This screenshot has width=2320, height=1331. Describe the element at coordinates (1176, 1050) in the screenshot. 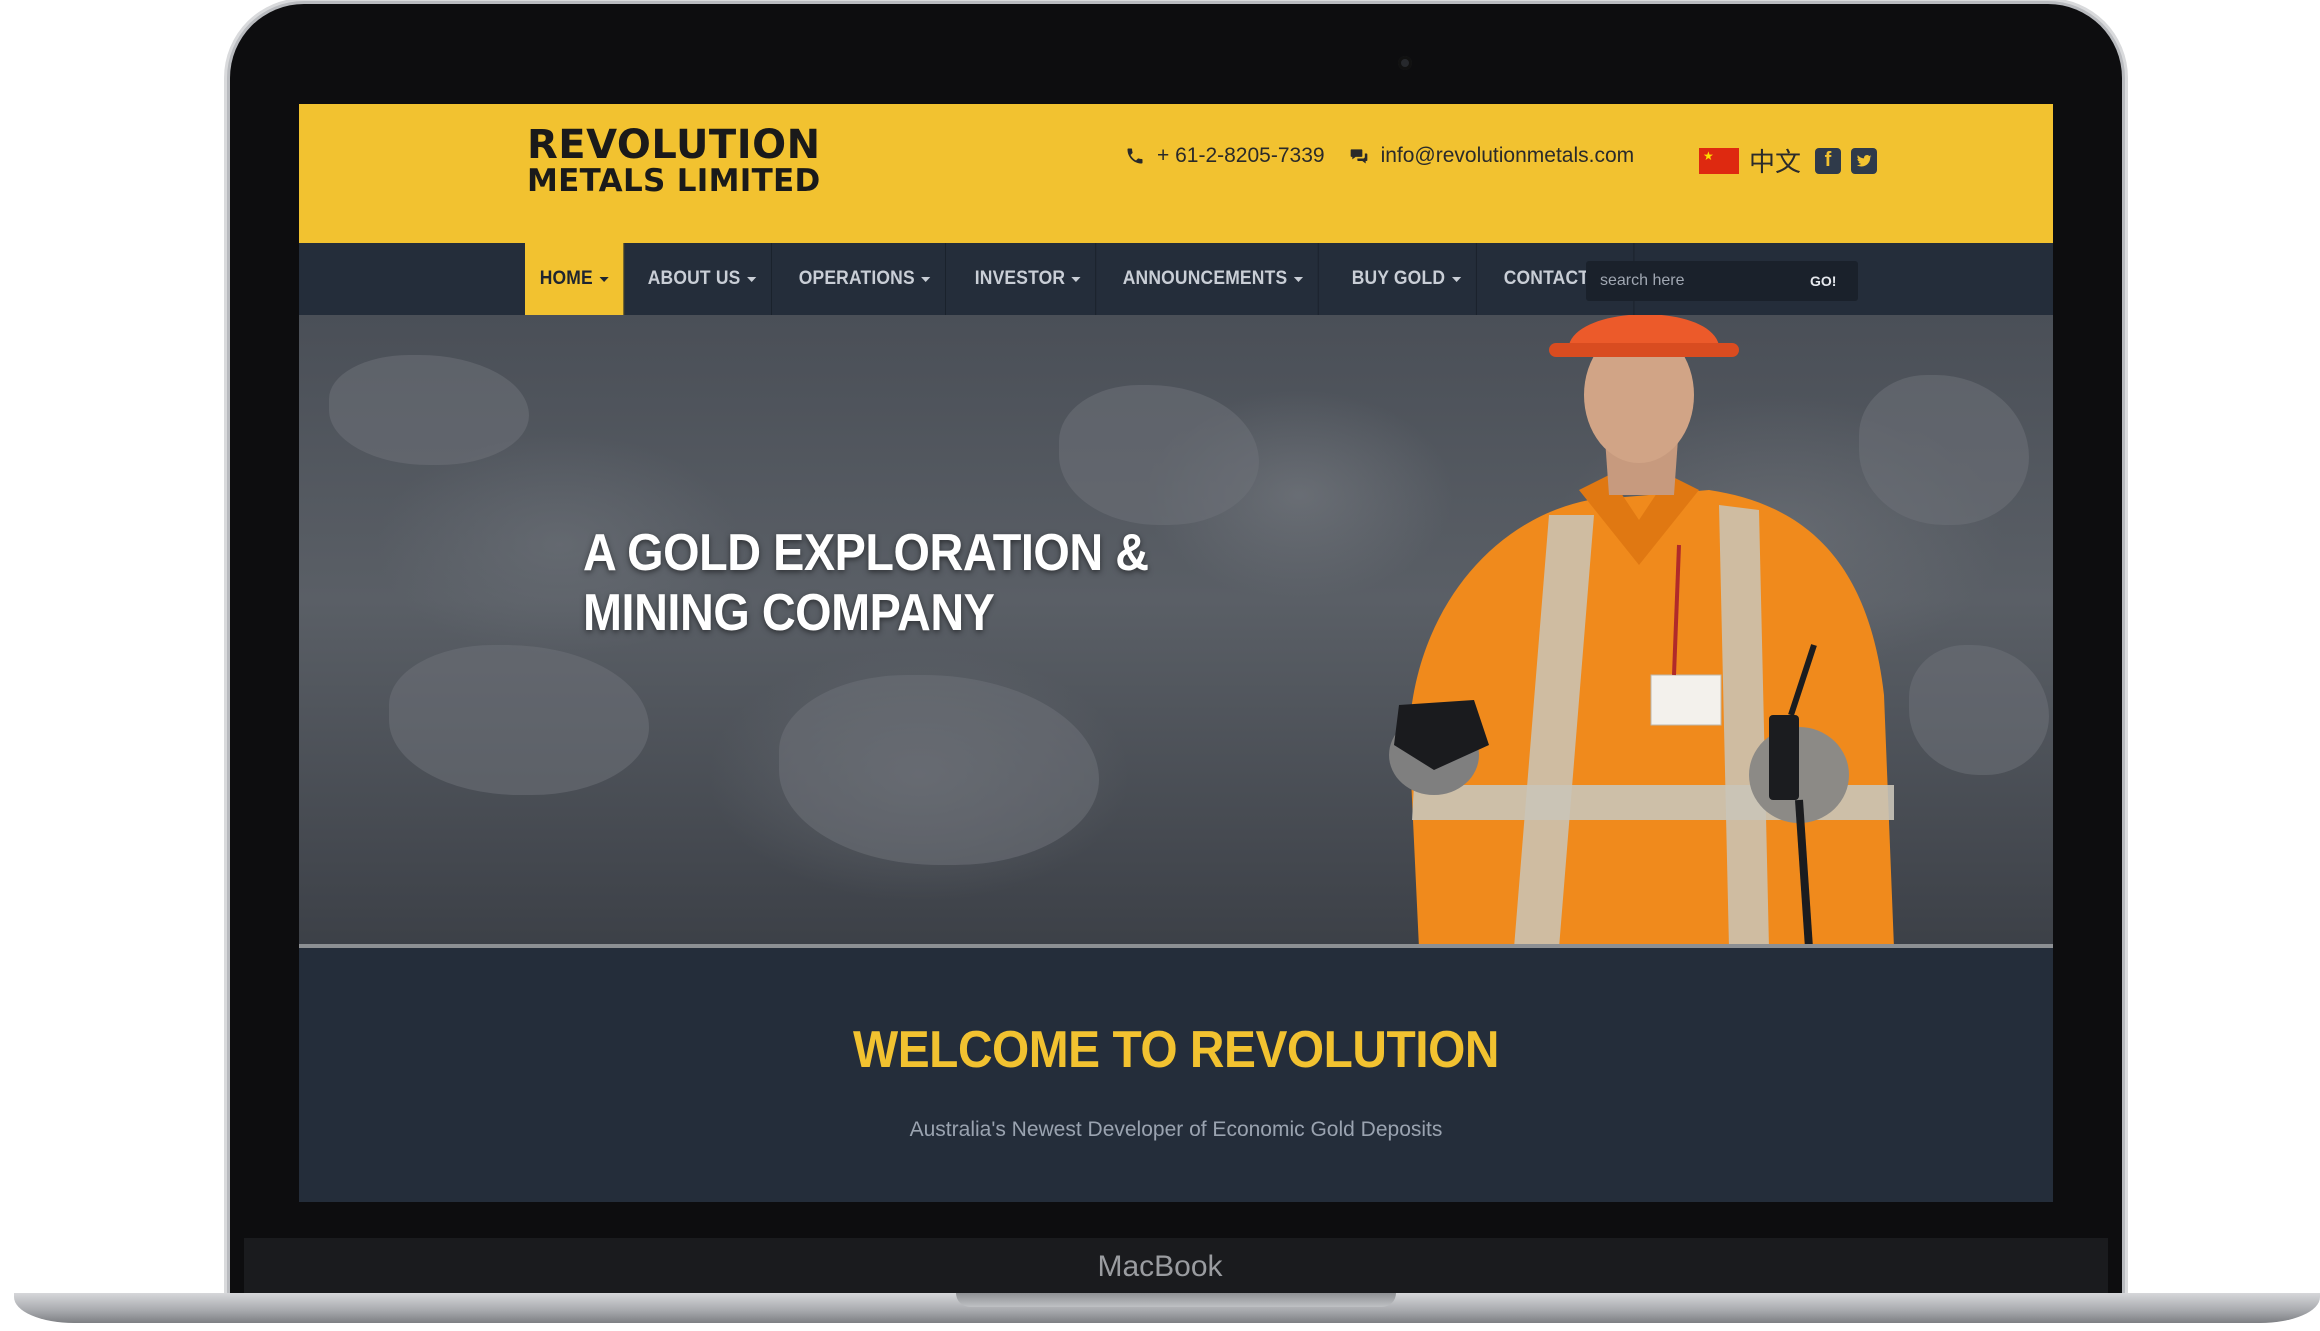

I see `welcome-title: WELCOME TO REVOLUTION` at that location.